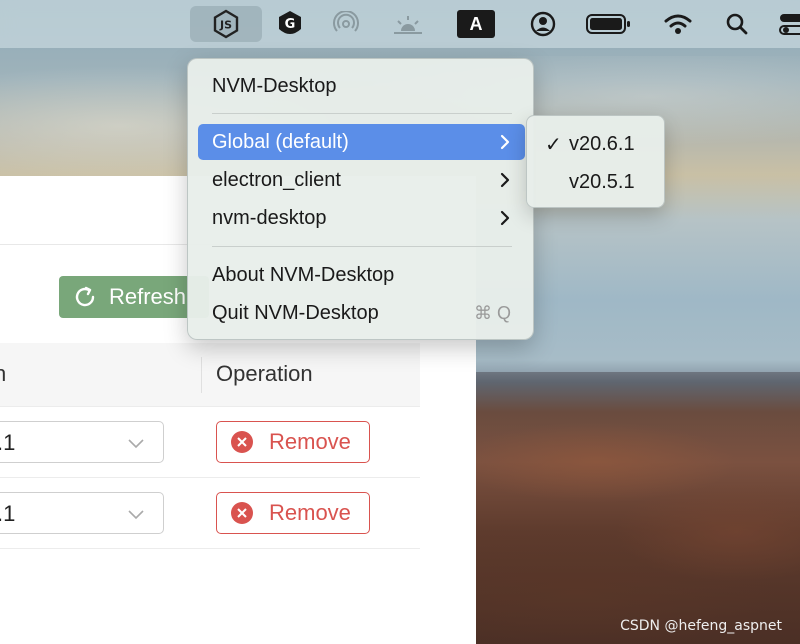  Describe the element at coordinates (553, 145) in the screenshot. I see `checkmark-icon: ✓` at that location.